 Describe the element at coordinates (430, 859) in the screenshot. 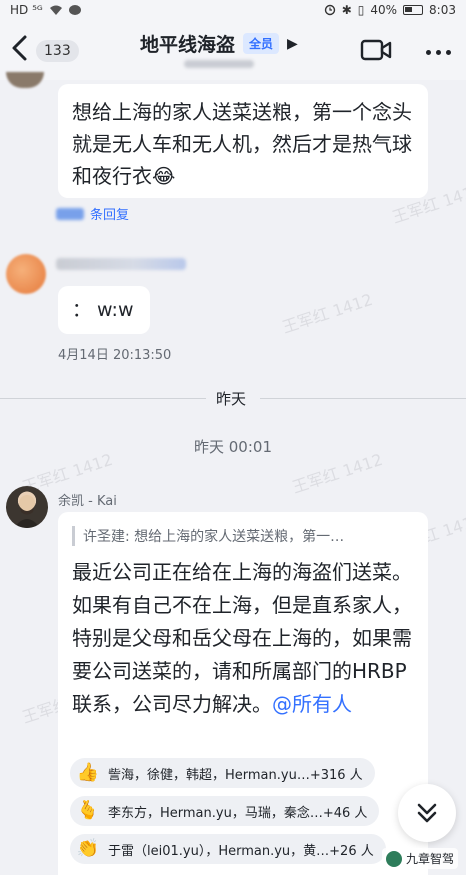

I see `brand-name: 九章智驾` at that location.